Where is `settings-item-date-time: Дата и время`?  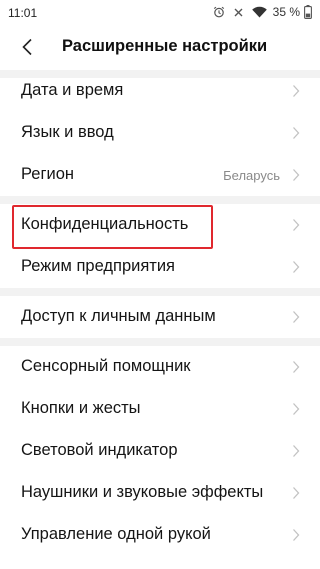 settings-item-date-time: Дата и время is located at coordinates (160, 91).